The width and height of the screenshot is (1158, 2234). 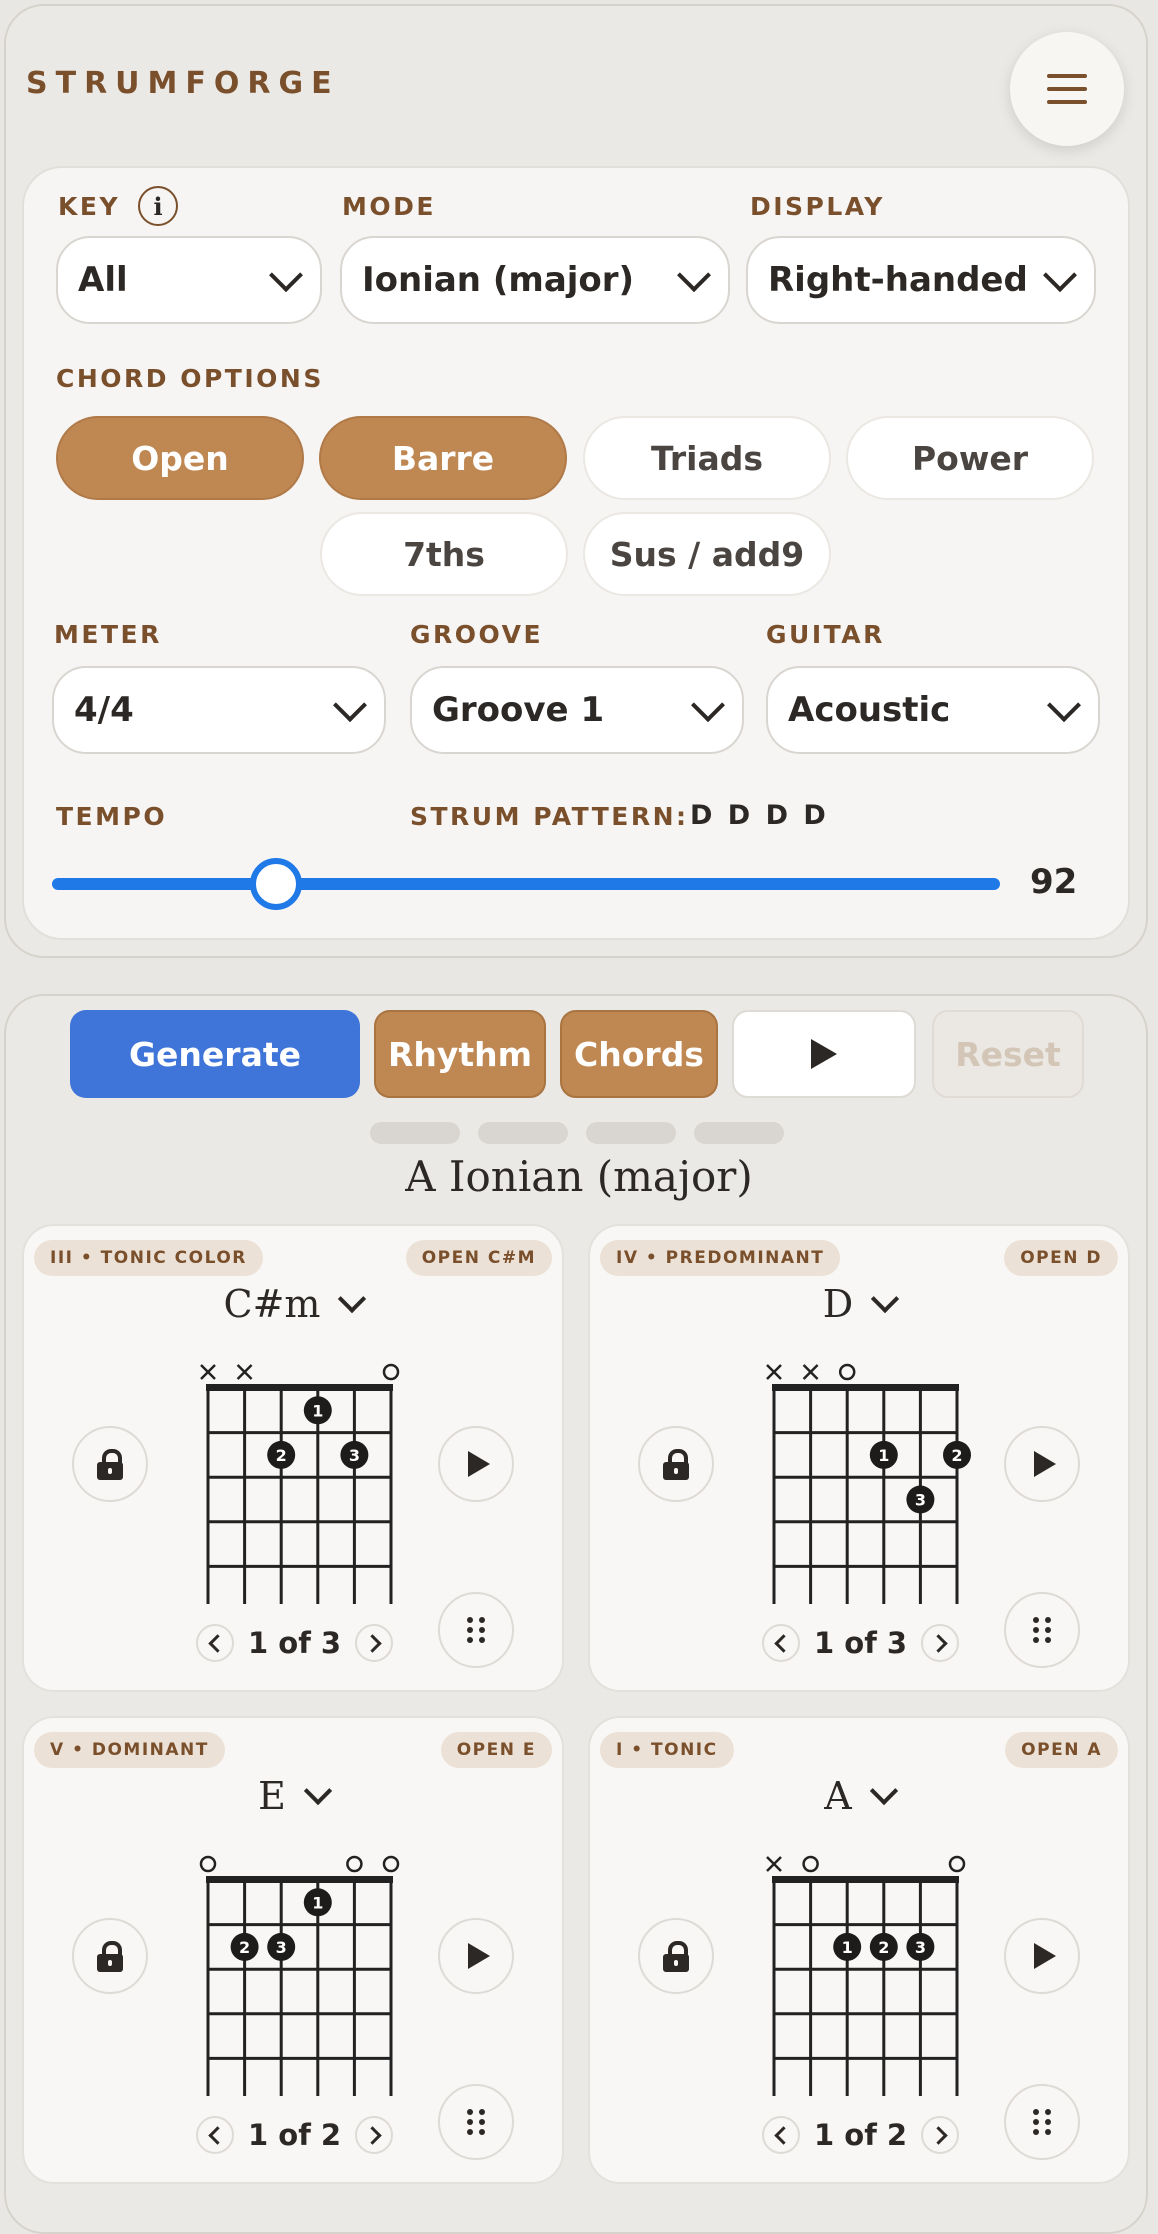 What do you see at coordinates (478, 1258) in the screenshot?
I see `chord-voicing-tag: OPEN C#M` at bounding box center [478, 1258].